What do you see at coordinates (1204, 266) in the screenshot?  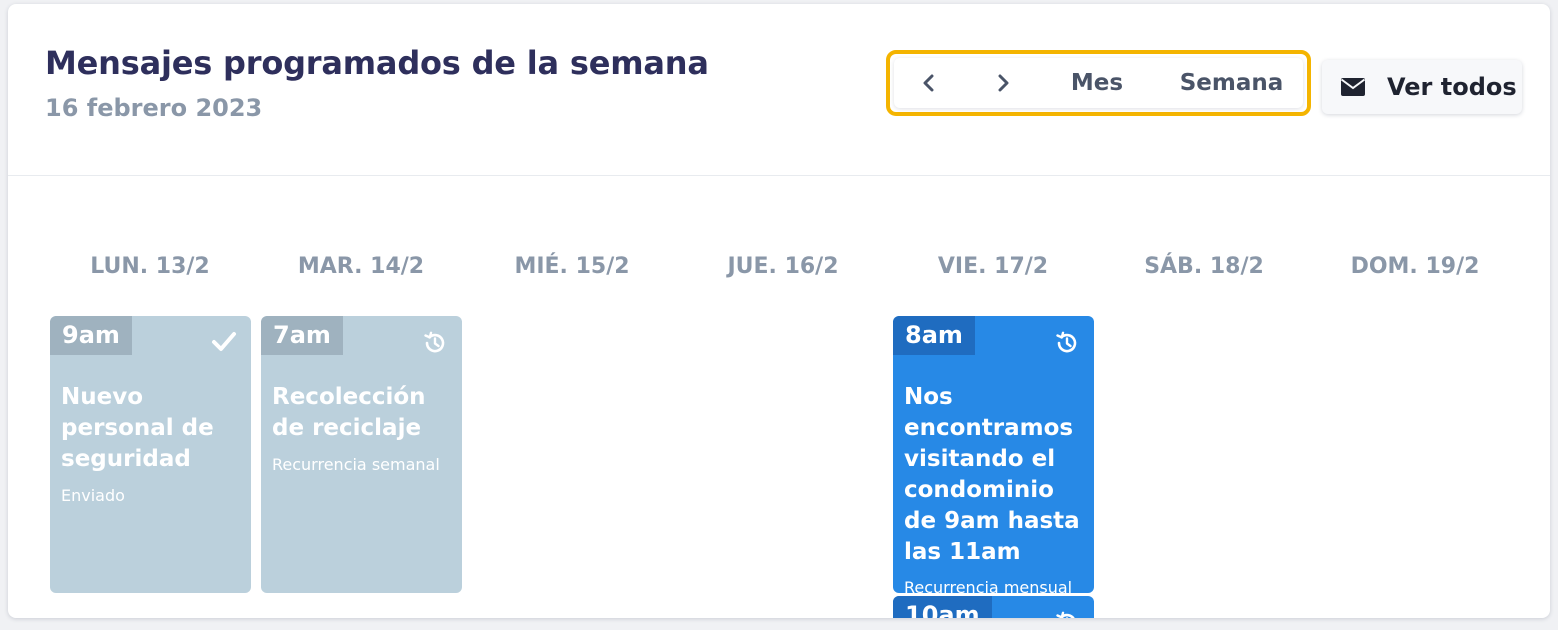 I see `day-header-sat: SÁB. 18/2` at bounding box center [1204, 266].